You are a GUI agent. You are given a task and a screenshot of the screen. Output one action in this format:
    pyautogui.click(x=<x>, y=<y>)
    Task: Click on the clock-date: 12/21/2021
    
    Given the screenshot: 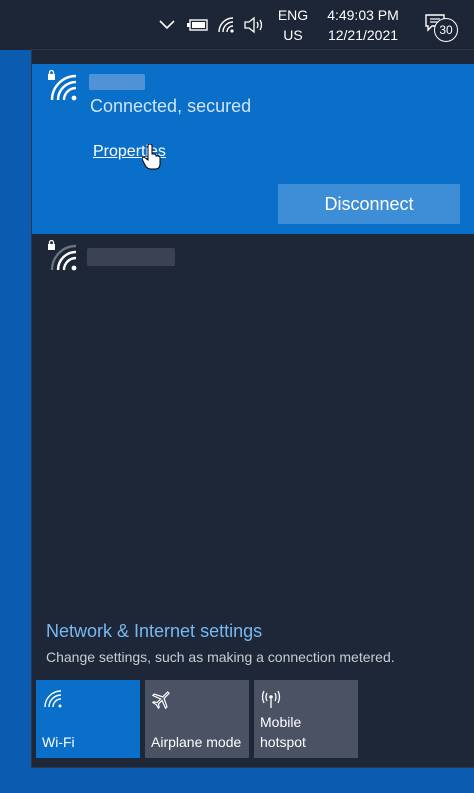 What is the action you would take?
    pyautogui.click(x=363, y=35)
    